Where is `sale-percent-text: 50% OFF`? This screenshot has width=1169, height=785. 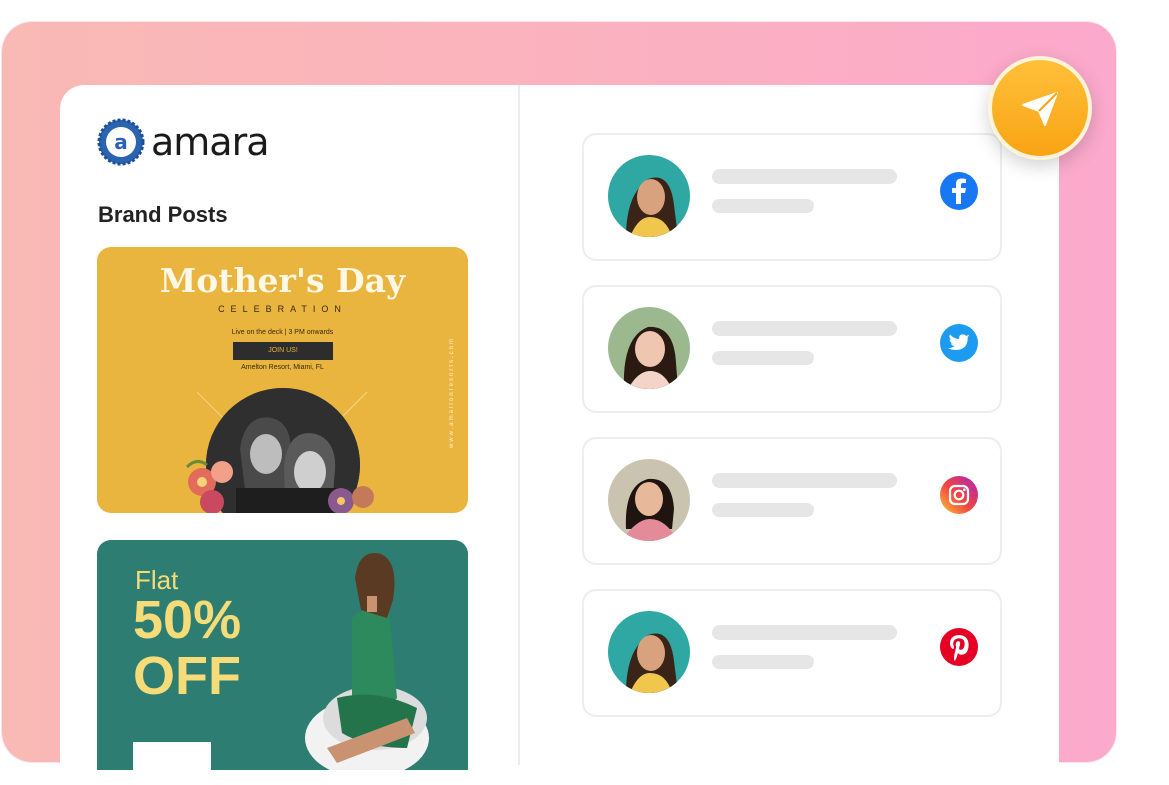 sale-percent-text: 50% OFF is located at coordinates (187, 648).